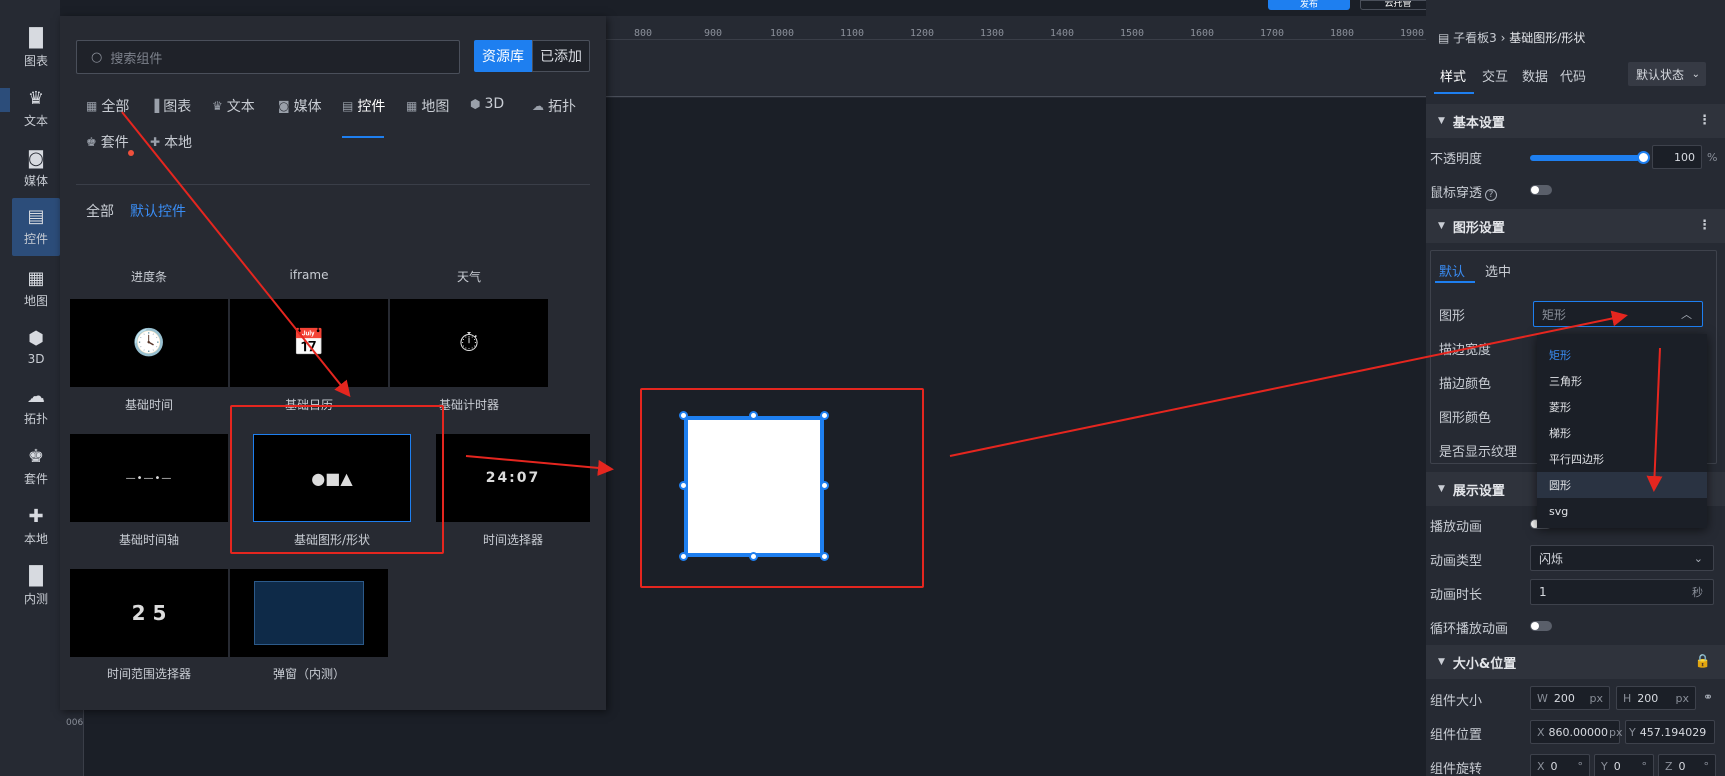 Image resolution: width=1725 pixels, height=776 pixels. I want to click on arrow-dropdown-to-svg, so click(1654, 419).